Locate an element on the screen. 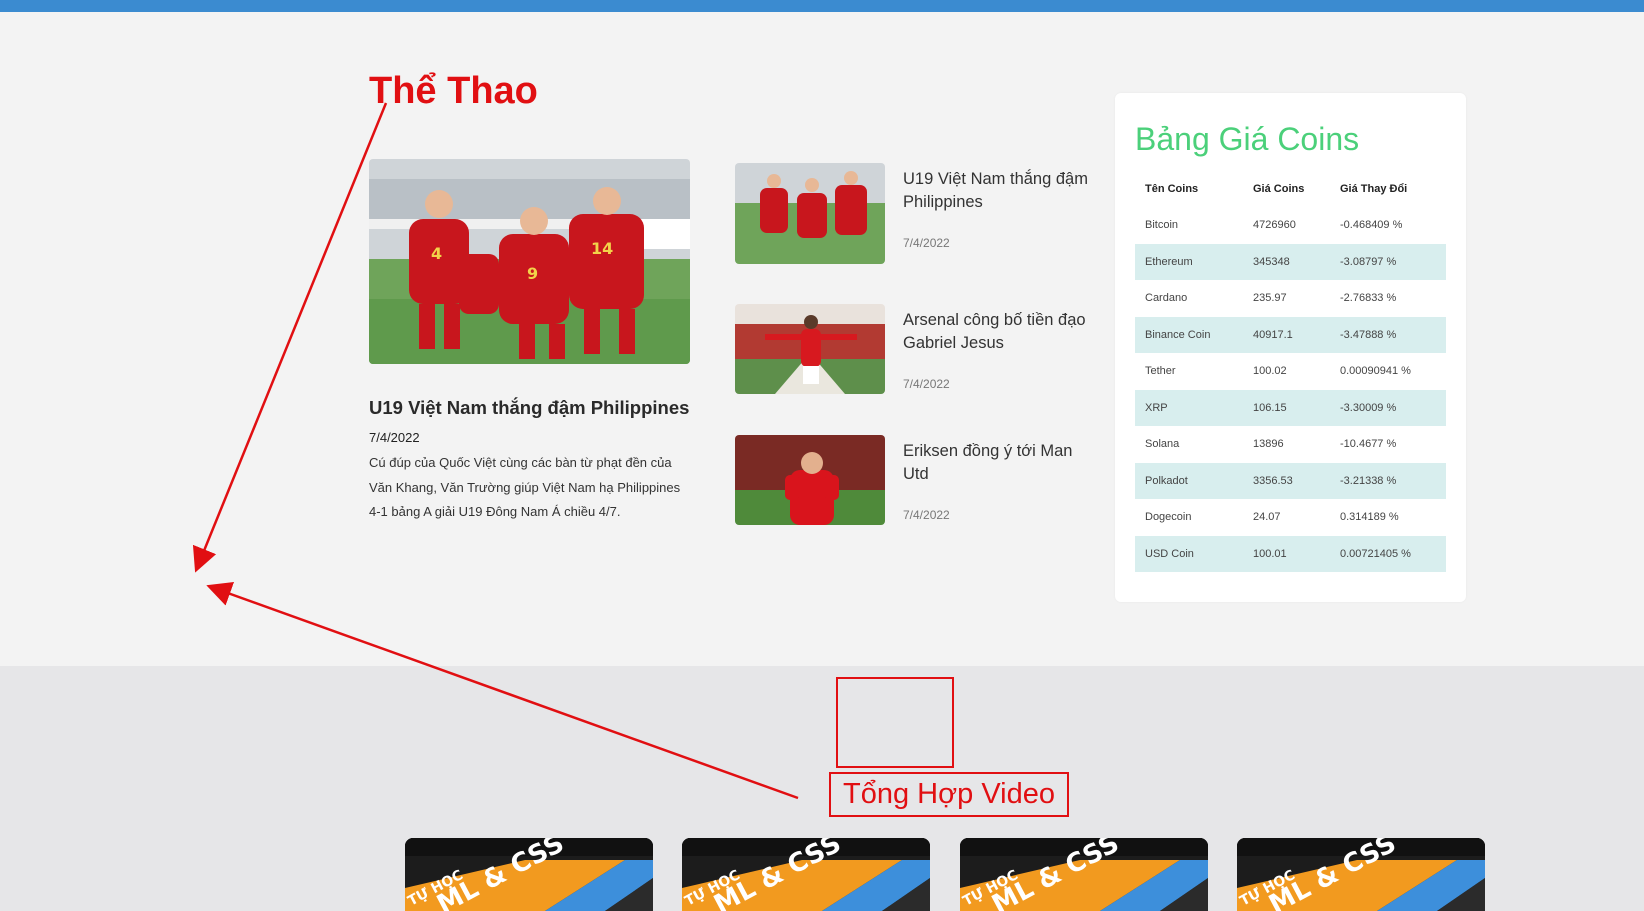 The width and height of the screenshot is (1644, 911). svg-text: 9 is located at coordinates (532, 273).